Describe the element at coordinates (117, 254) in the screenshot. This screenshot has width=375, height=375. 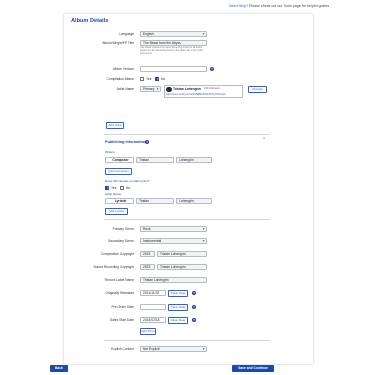
I see `composition-copyright-label: Composition Copyright` at that location.